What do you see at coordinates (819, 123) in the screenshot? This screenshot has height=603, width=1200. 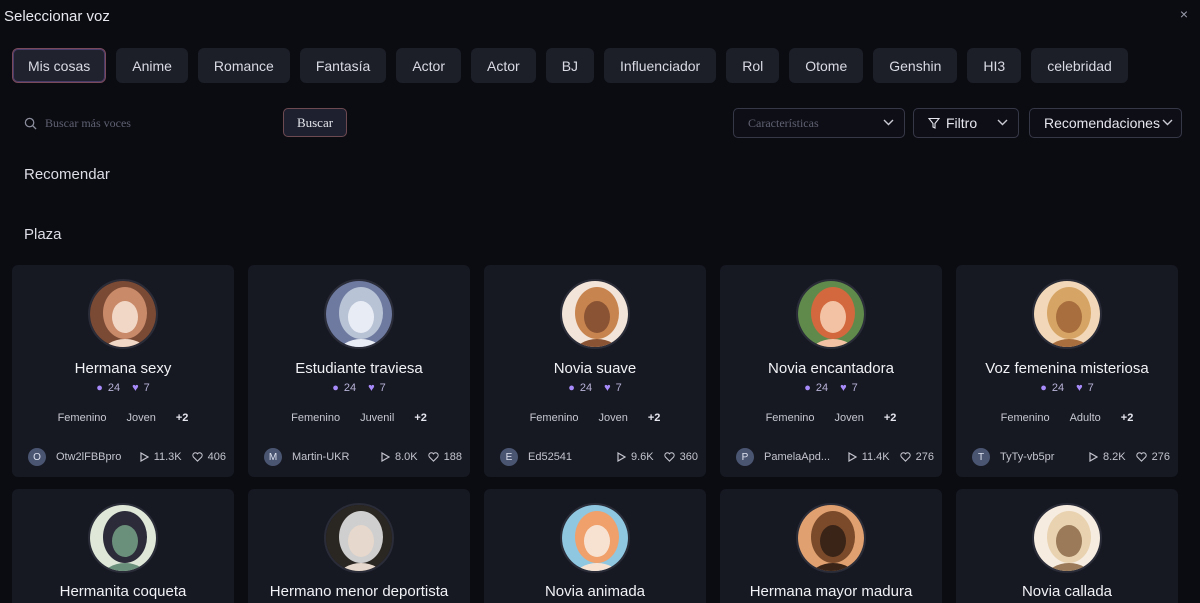 I see `characteristics-dropdown: Características` at bounding box center [819, 123].